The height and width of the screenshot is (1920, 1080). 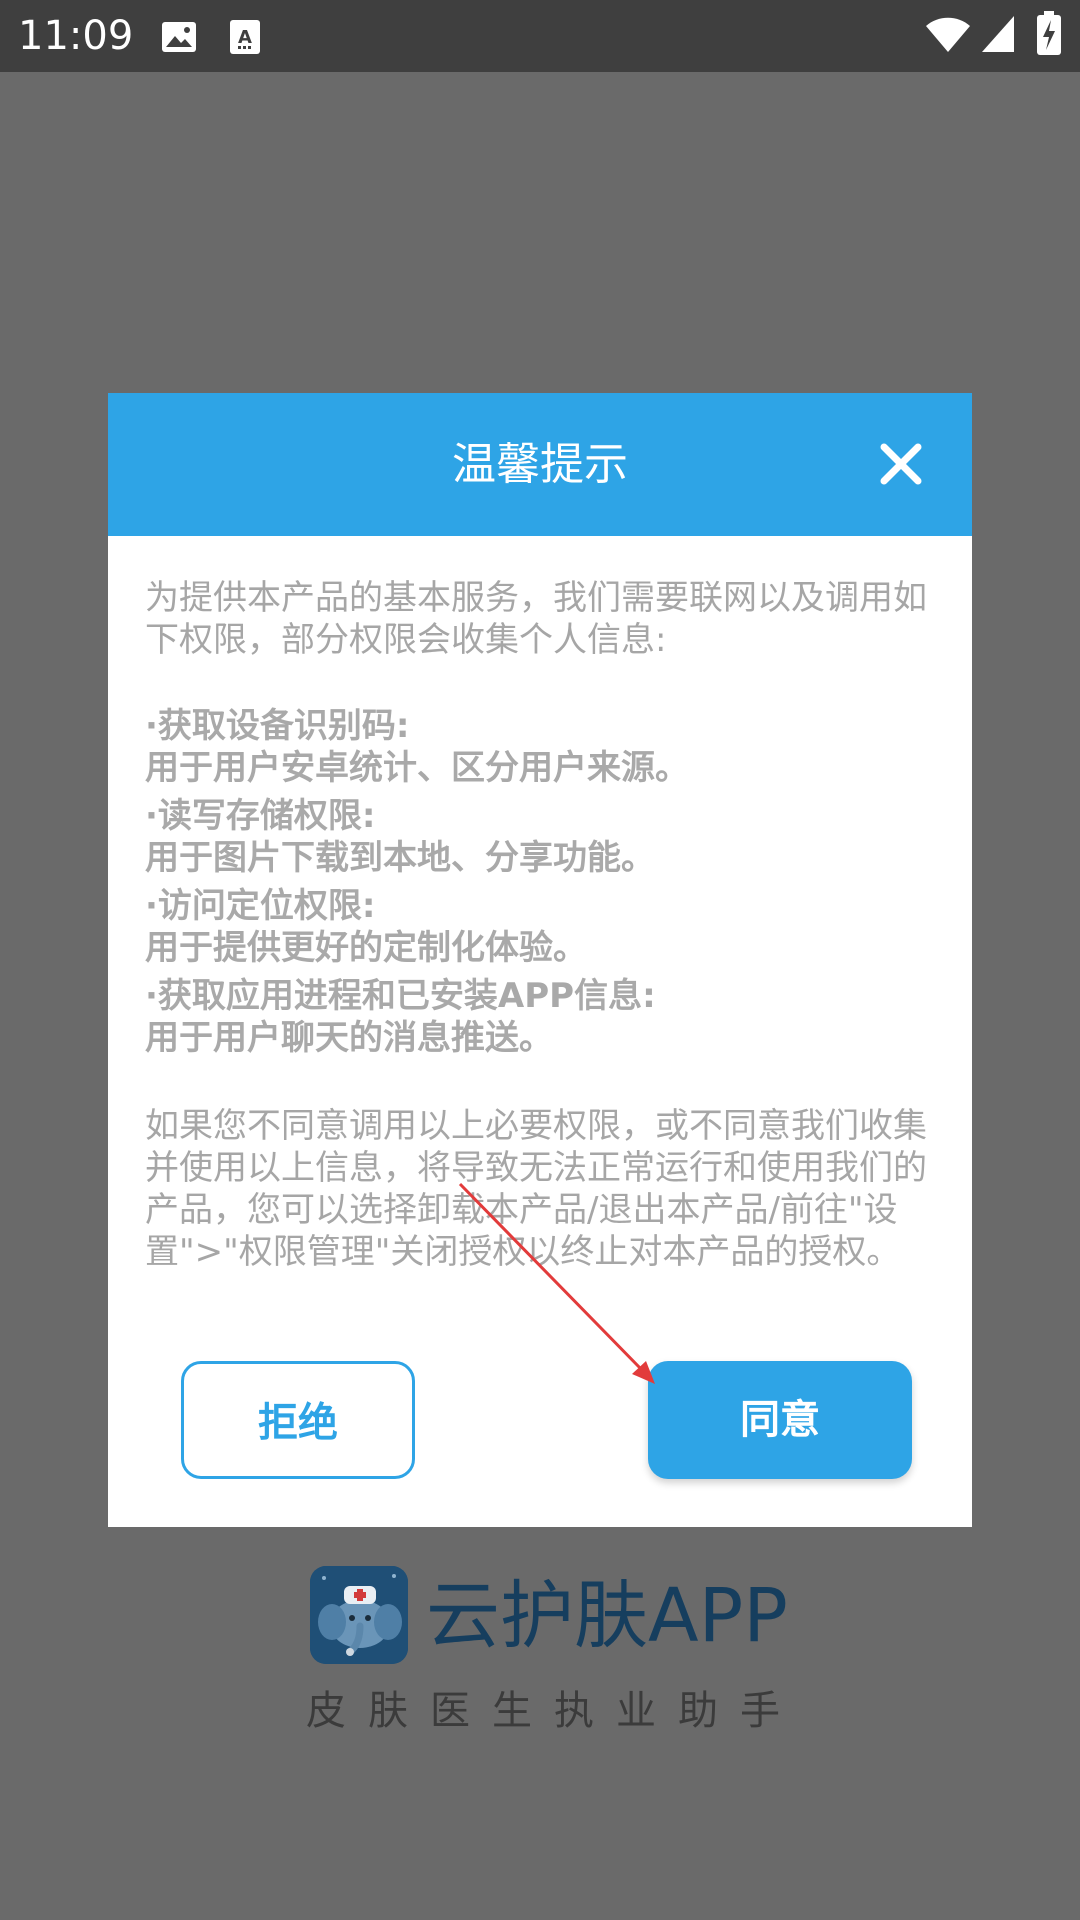 What do you see at coordinates (349, 1038) in the screenshot?
I see `permission-desc: 用于用户聊天的消息推送。` at bounding box center [349, 1038].